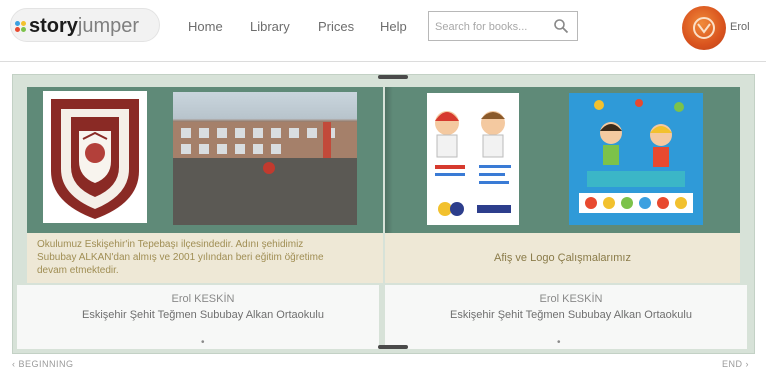 The image size is (766, 373). Describe the element at coordinates (571, 299) in the screenshot. I see `right-page-author: Erol KESKİN` at that location.